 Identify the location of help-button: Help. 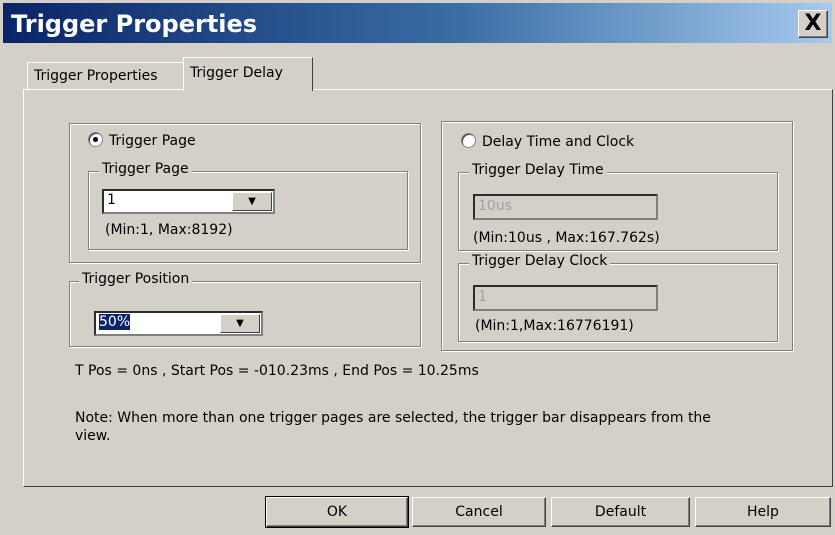
(763, 512).